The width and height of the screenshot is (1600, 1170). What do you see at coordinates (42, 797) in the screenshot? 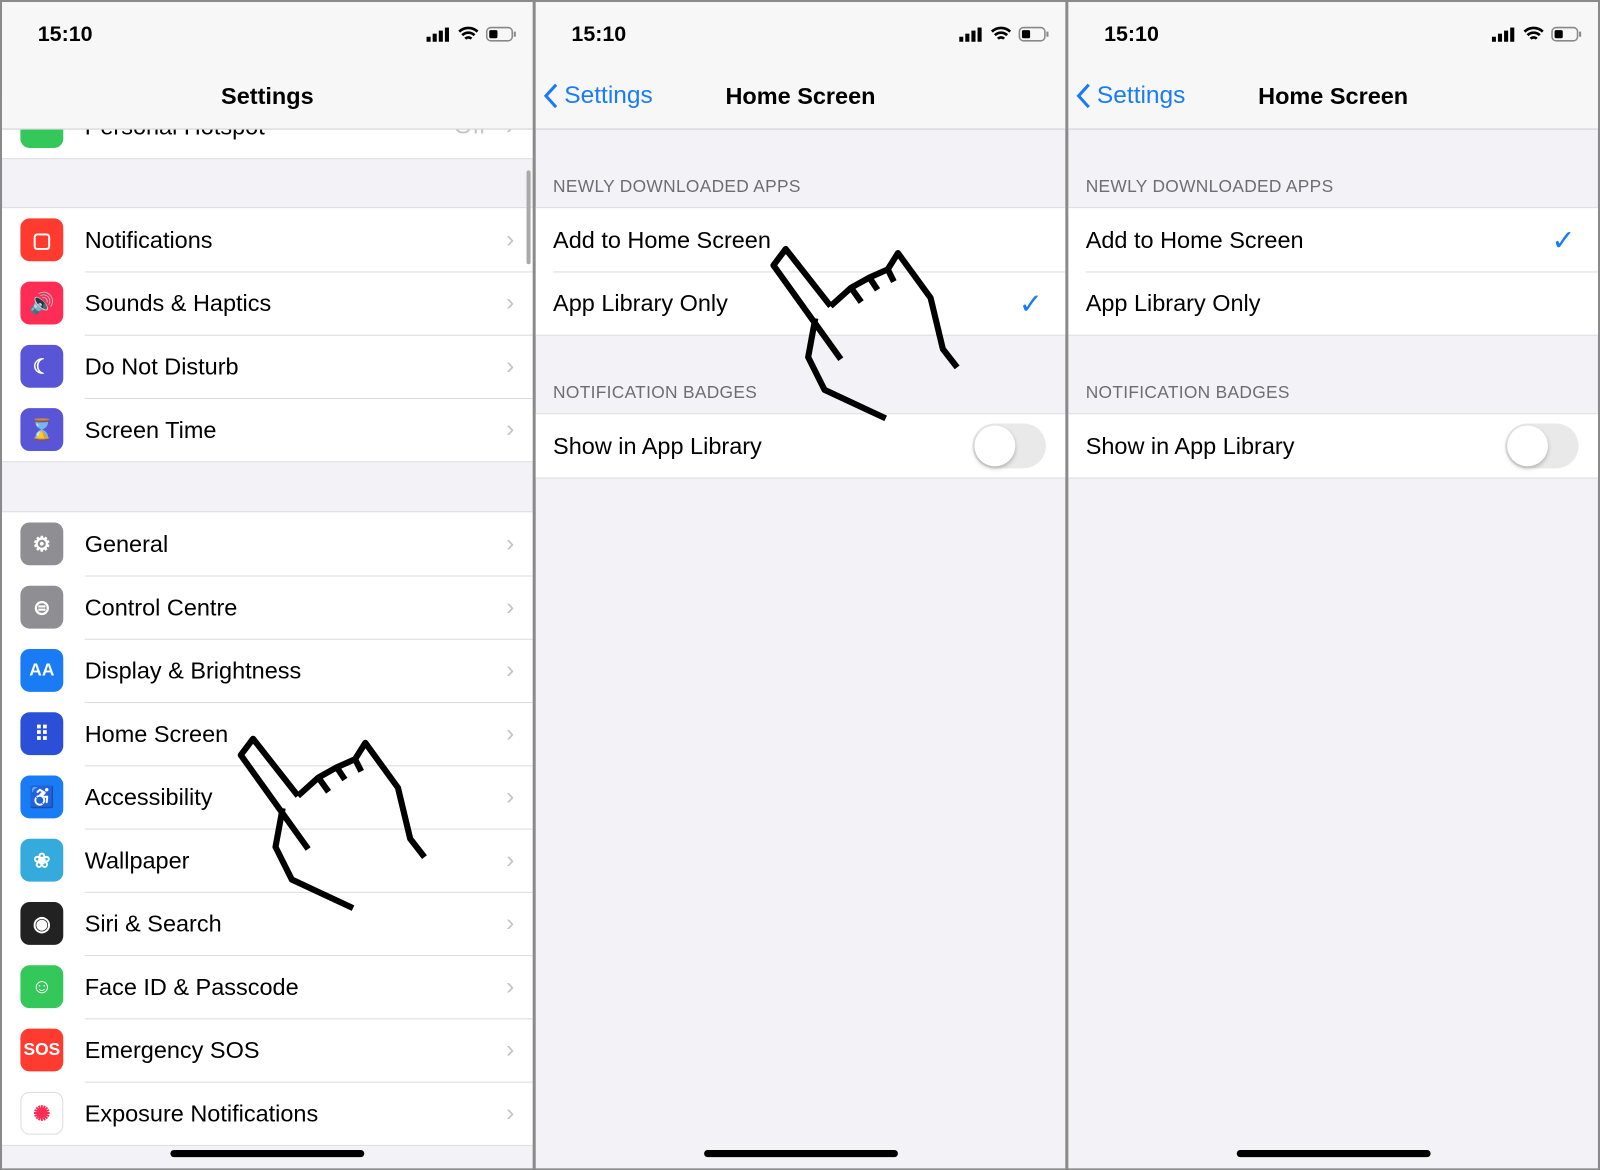
I see `accessibility-icon: ♿` at bounding box center [42, 797].